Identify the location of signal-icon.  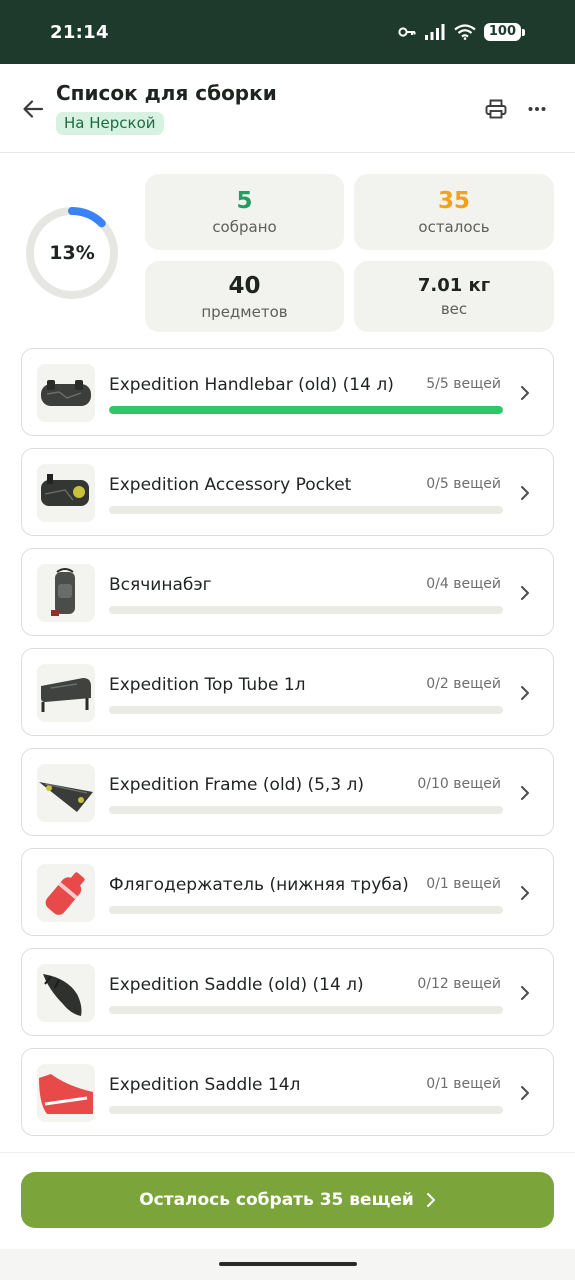
(435, 32).